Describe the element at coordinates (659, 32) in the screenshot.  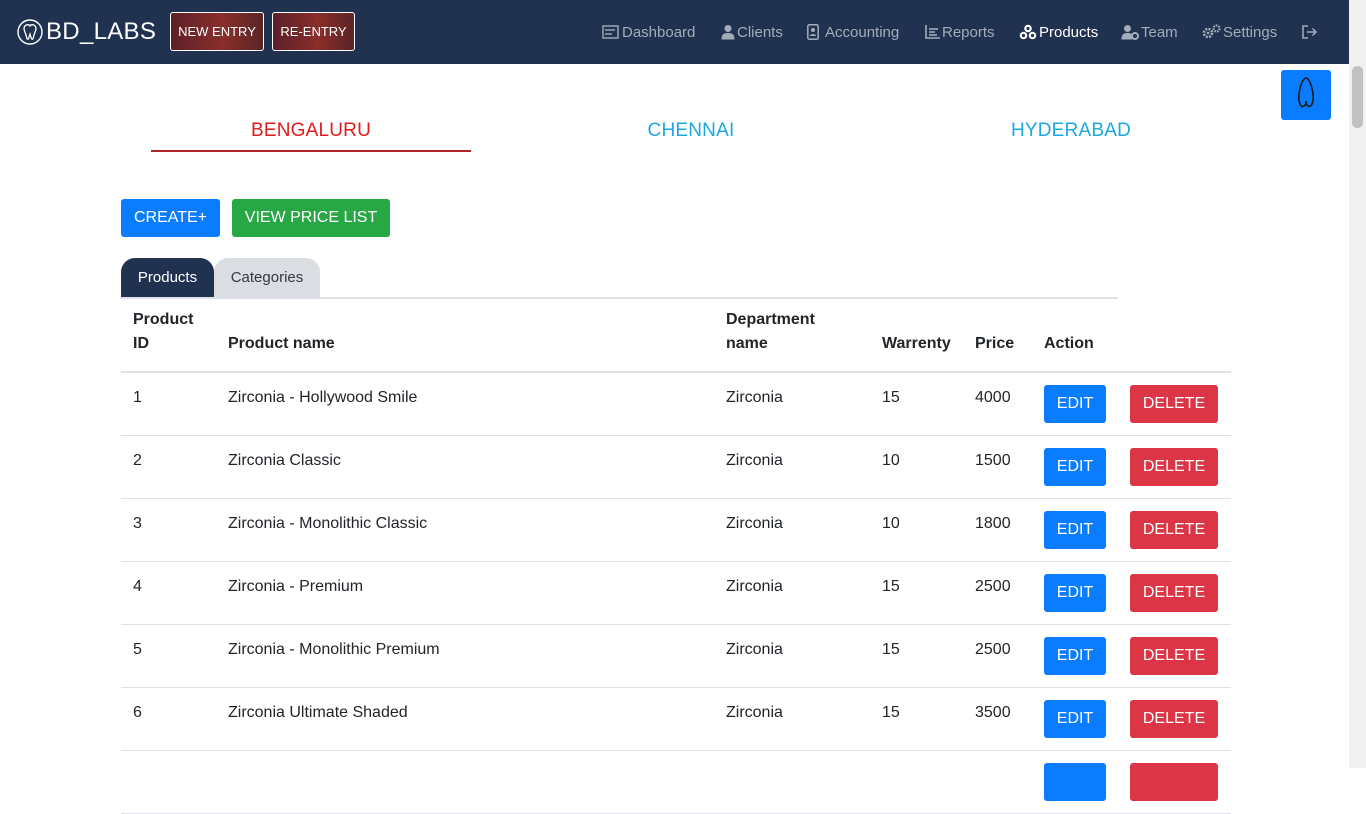
I see `nav-dashboard-label: Dashboard` at that location.